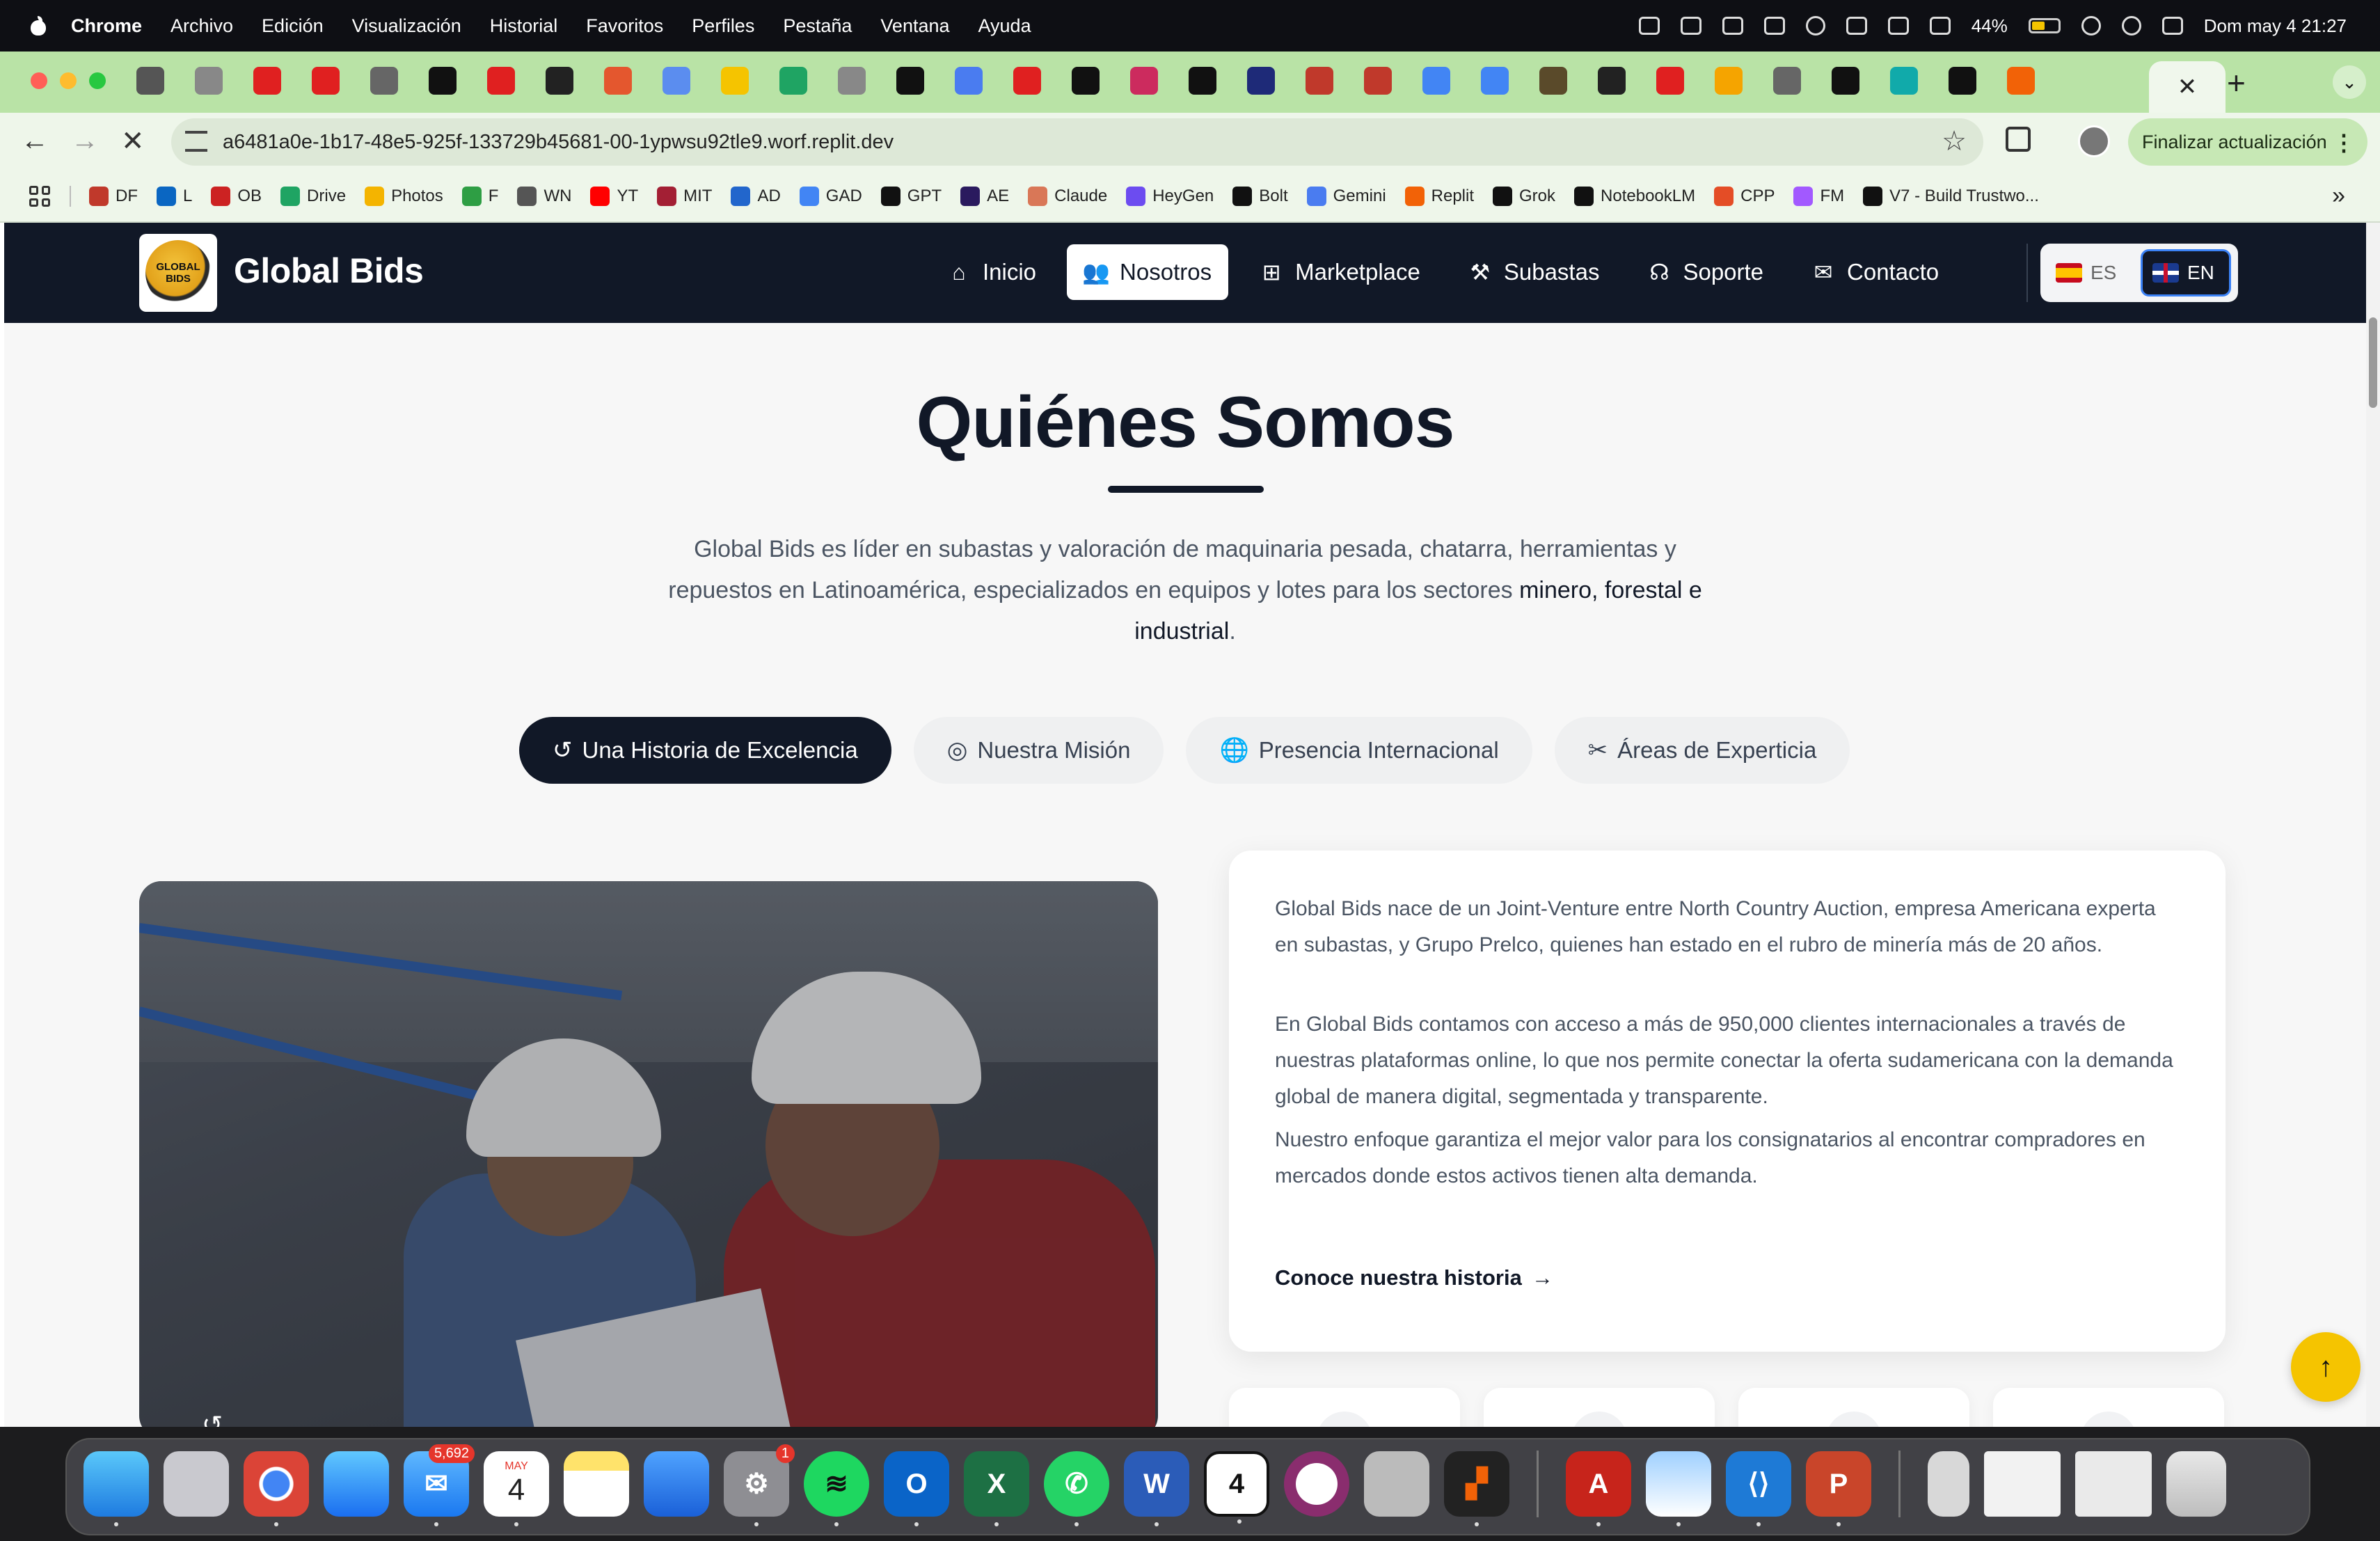 The height and width of the screenshot is (1541, 2380). What do you see at coordinates (236, 196) in the screenshot?
I see `bookmark-item: OB` at bounding box center [236, 196].